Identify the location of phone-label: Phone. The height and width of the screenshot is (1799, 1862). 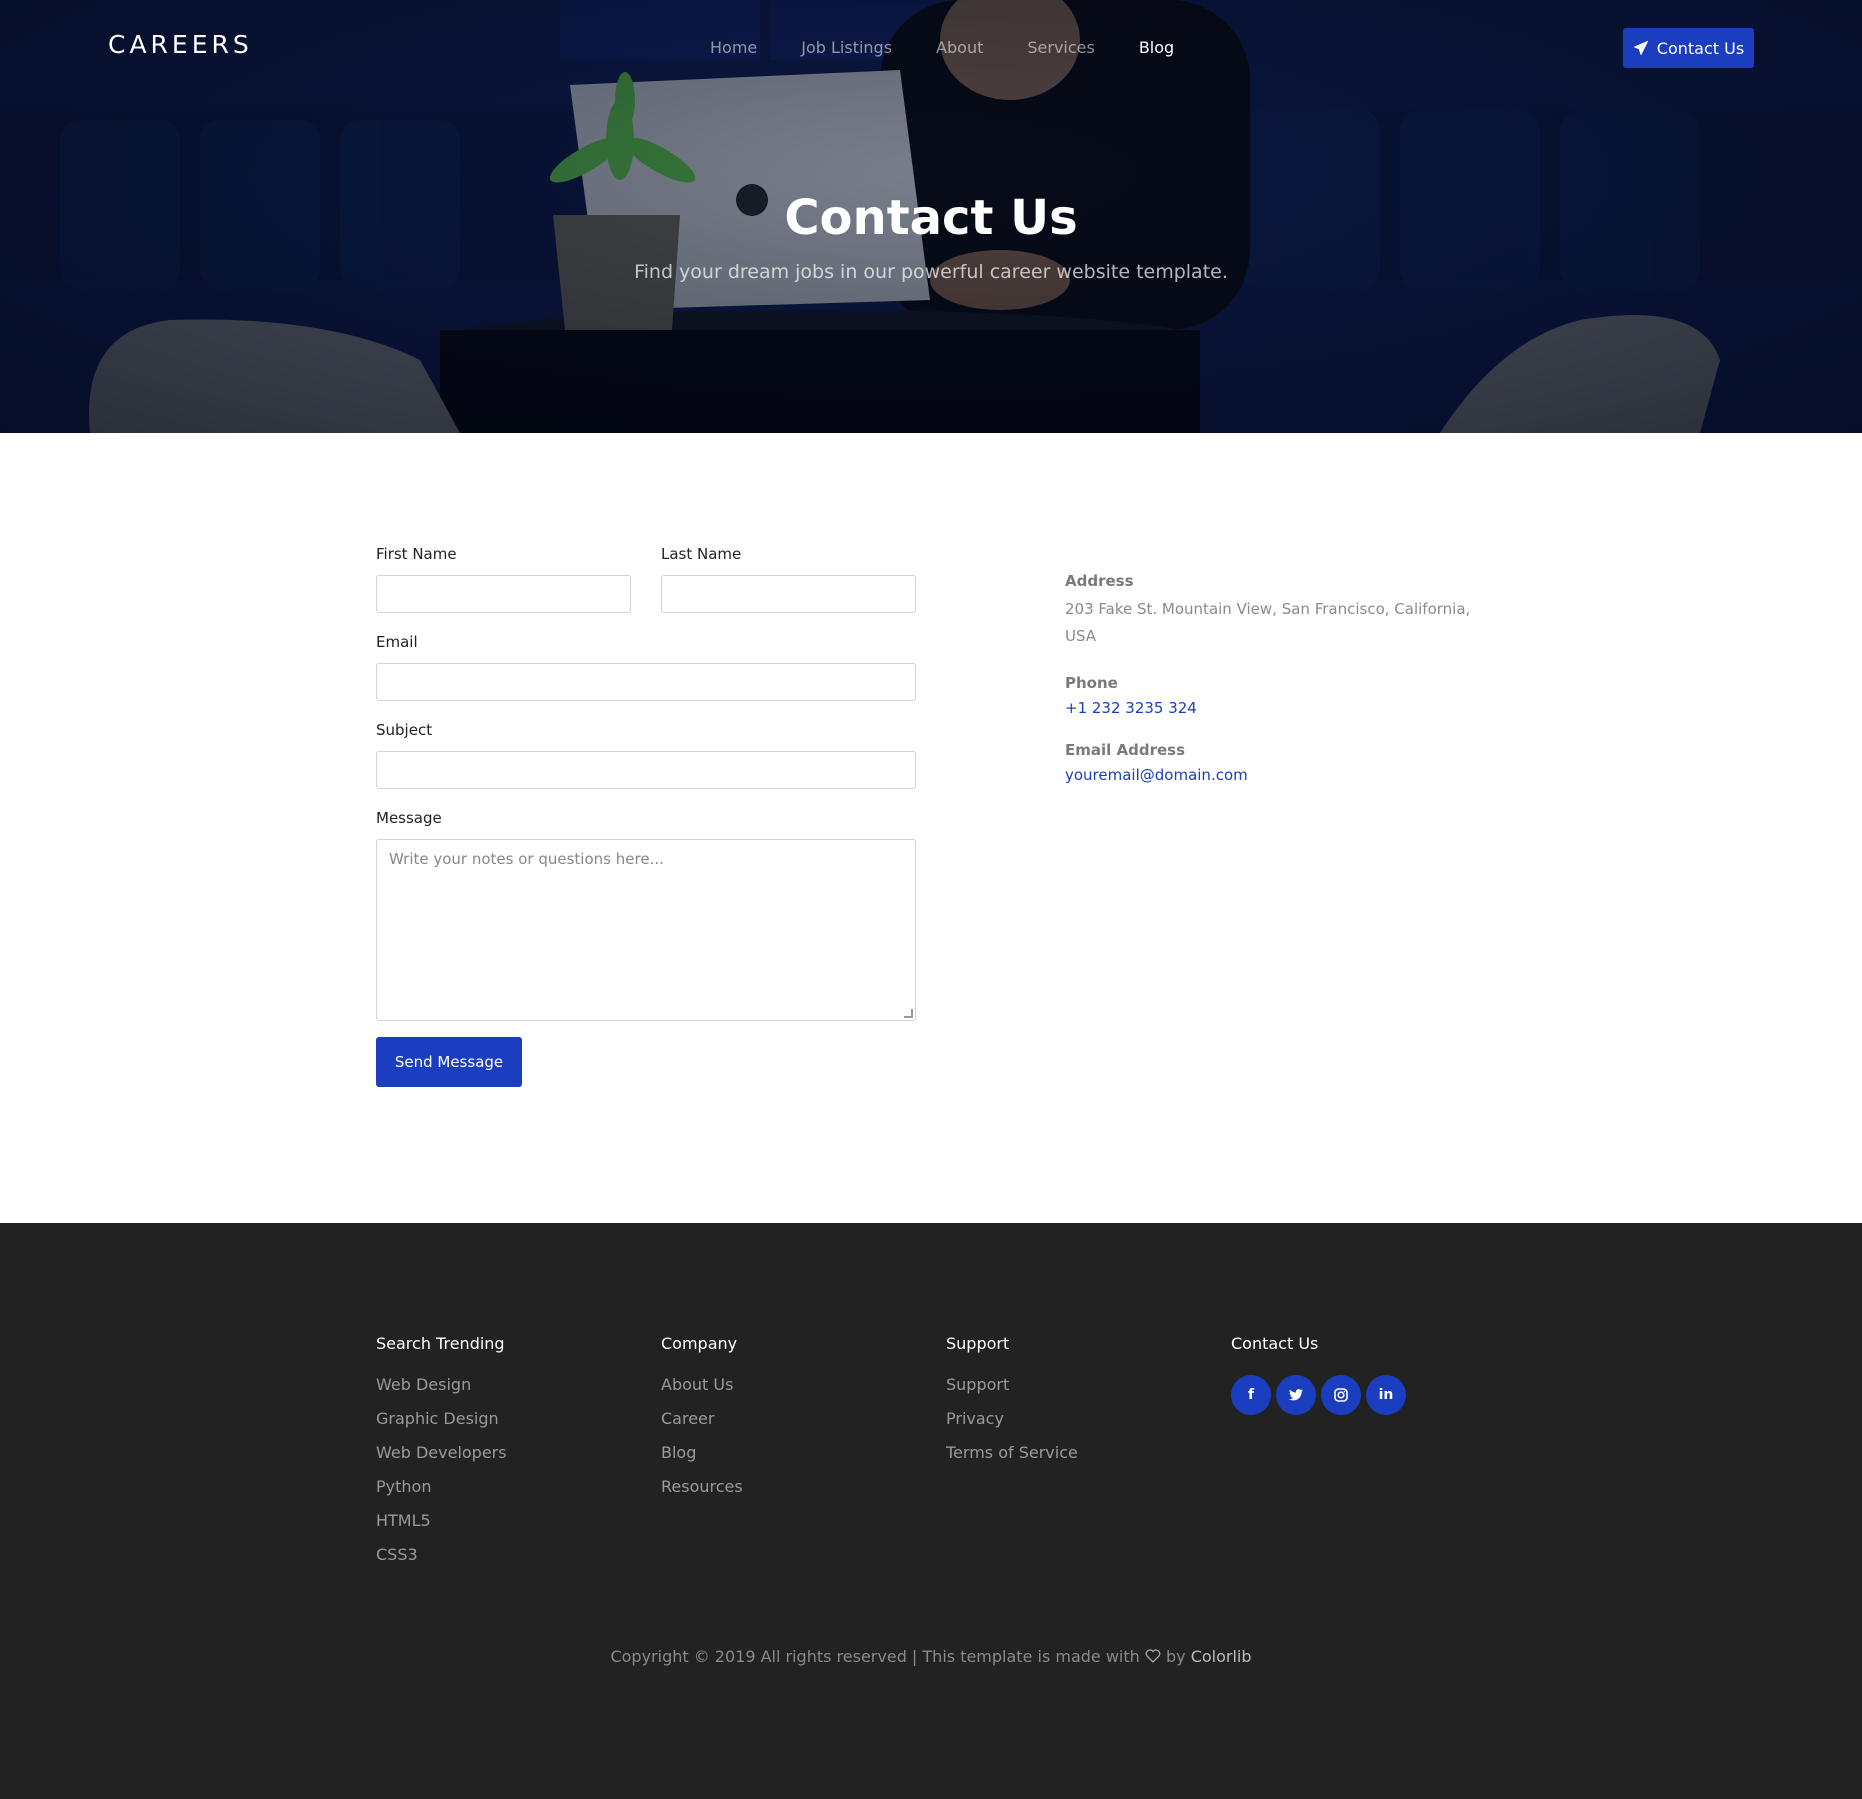
(1091, 683).